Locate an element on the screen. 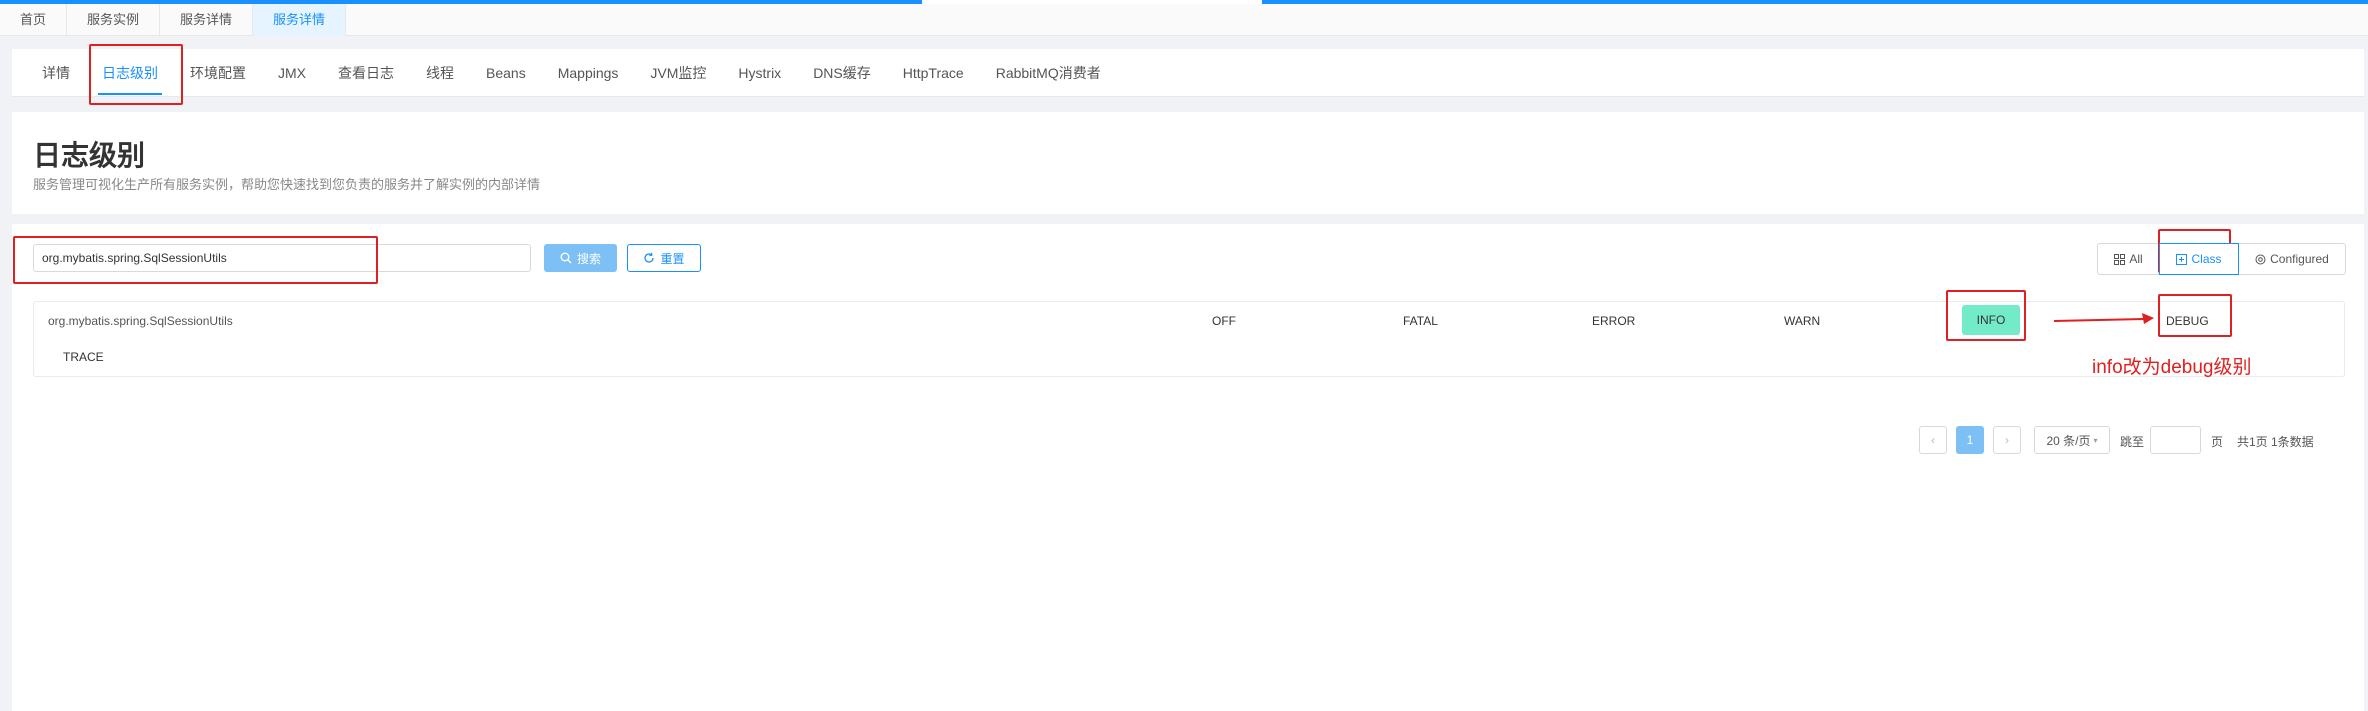 The image size is (2368, 711). search-button: 搜索 is located at coordinates (580, 258).